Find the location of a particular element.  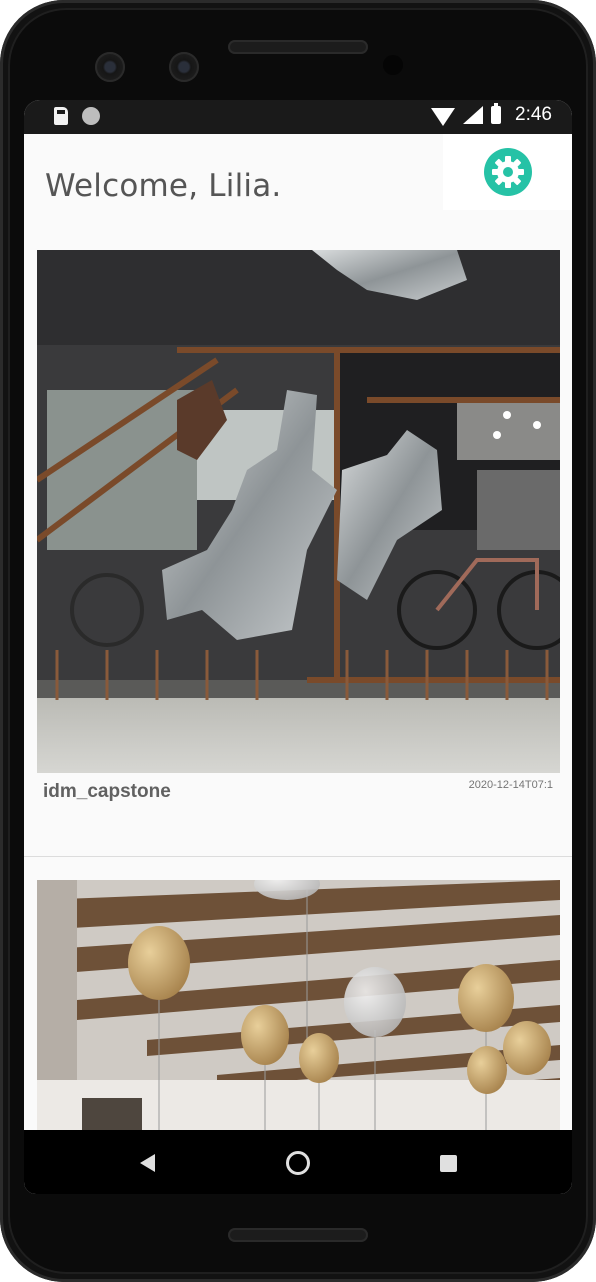

home-button is located at coordinates (298, 1163).